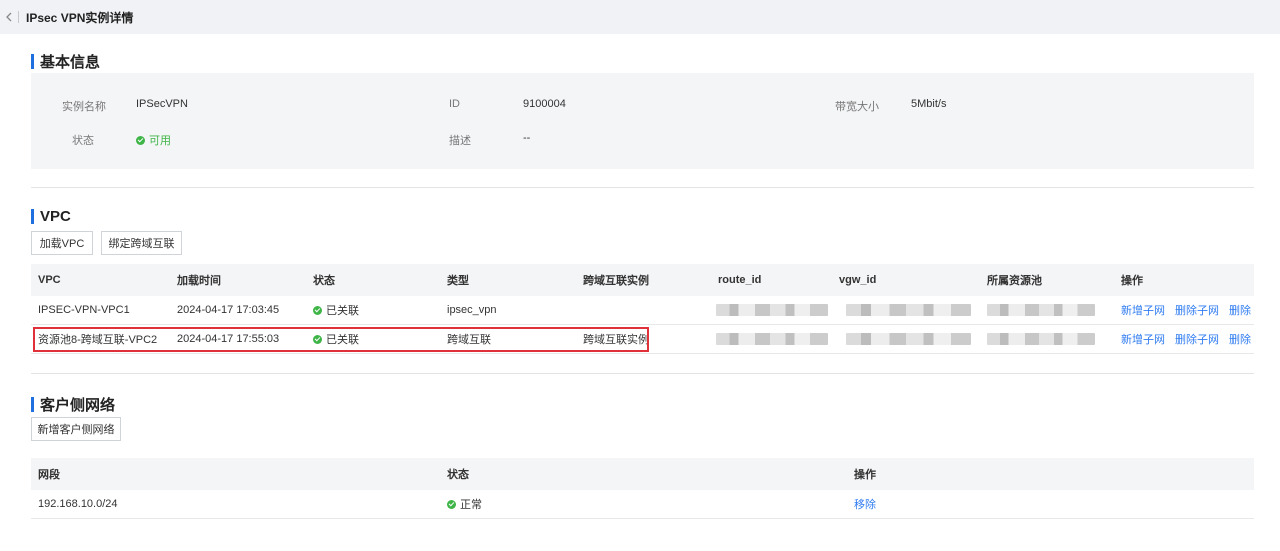  I want to click on type-cell: 跨域互联, so click(469, 340).